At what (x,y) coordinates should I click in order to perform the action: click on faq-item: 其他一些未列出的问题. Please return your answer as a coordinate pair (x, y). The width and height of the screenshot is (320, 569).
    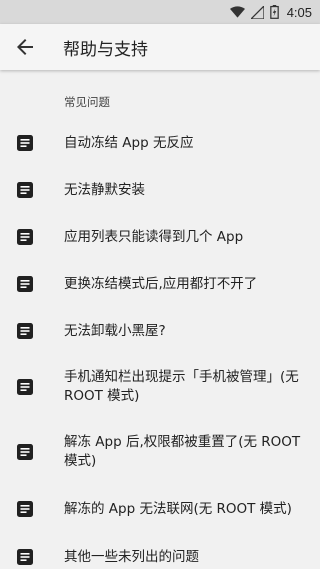
    Looking at the image, I should click on (160, 552).